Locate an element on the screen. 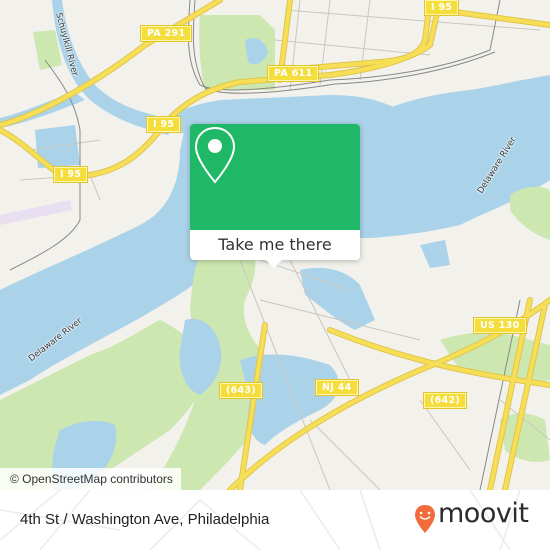  moovit-pin-icon is located at coordinates (425, 519).